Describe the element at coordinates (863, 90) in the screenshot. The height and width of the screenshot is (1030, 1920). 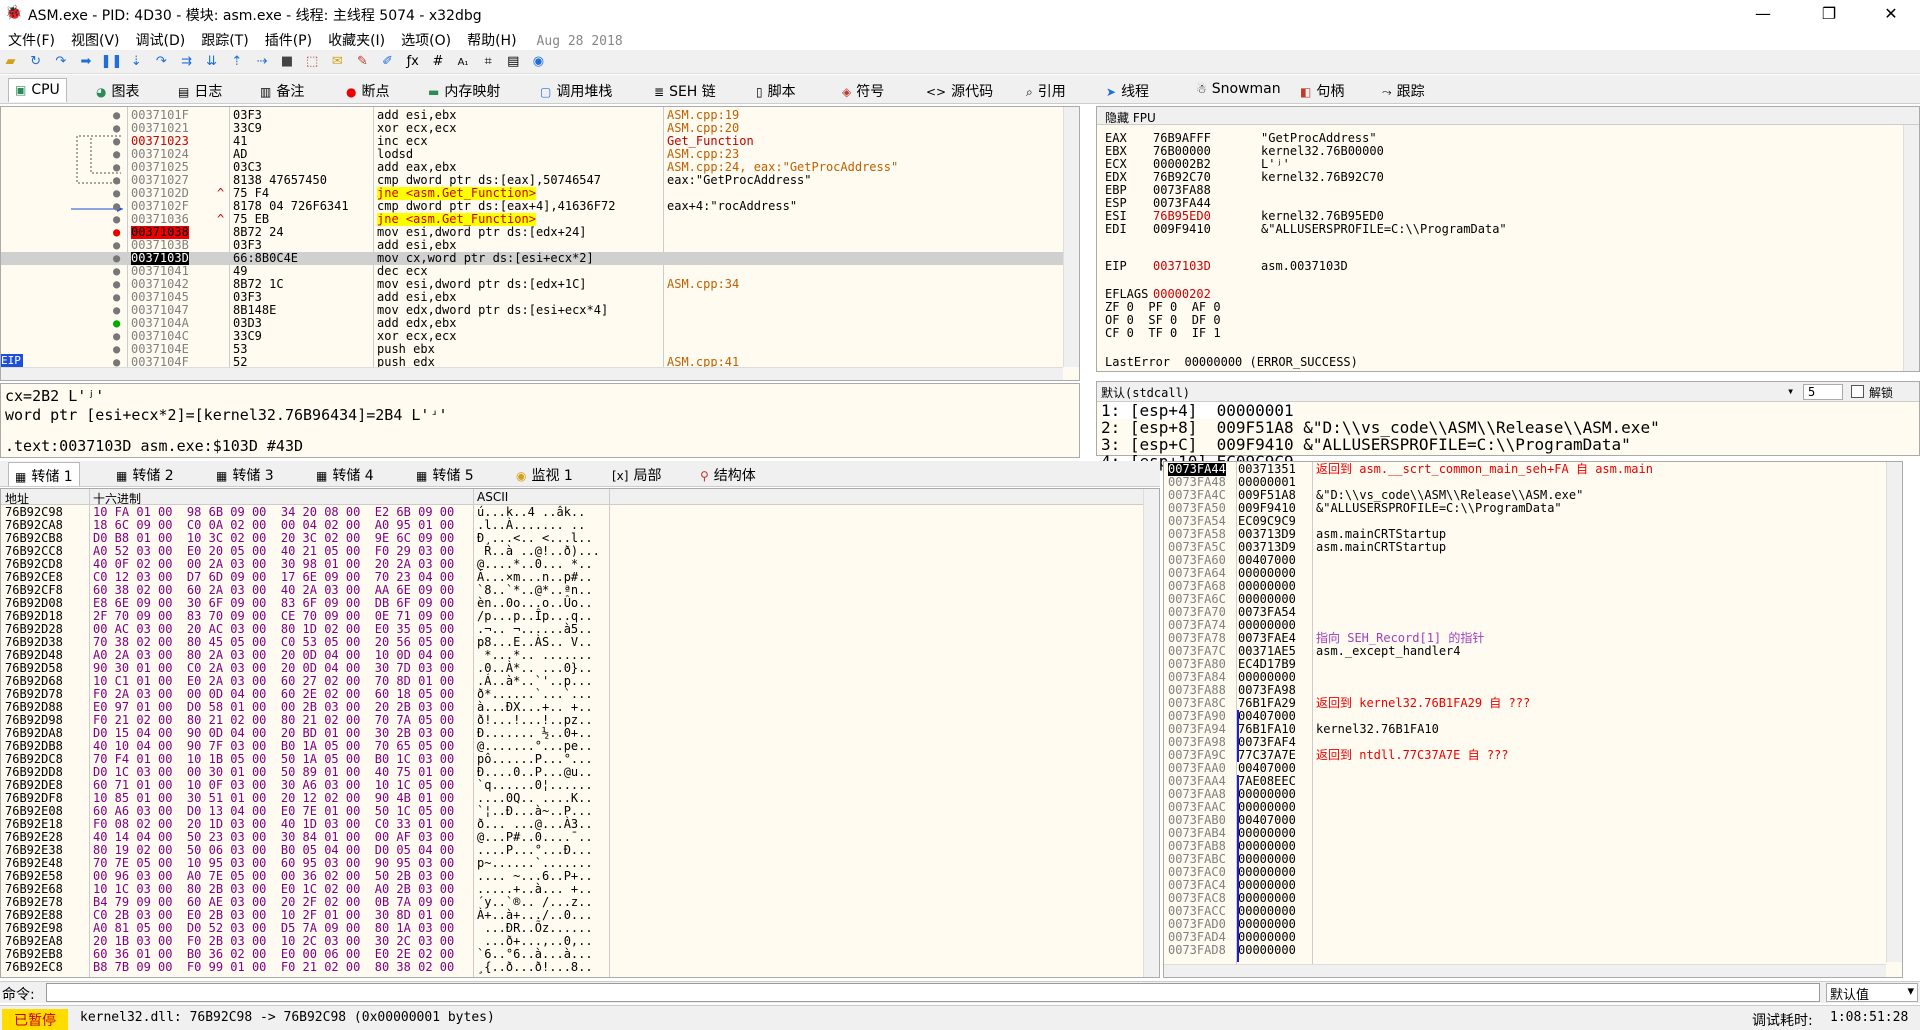
I see `tab-symbols: ◈ 符号` at that location.